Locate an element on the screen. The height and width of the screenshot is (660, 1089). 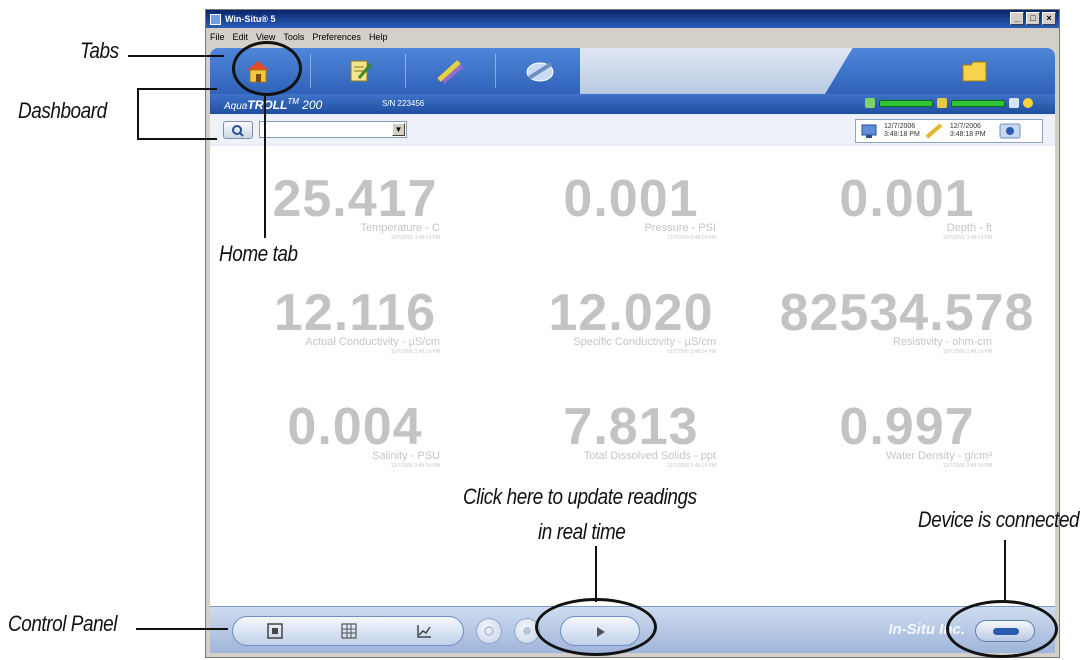
reading-value: 0.004 is located at coordinates (355, 427).